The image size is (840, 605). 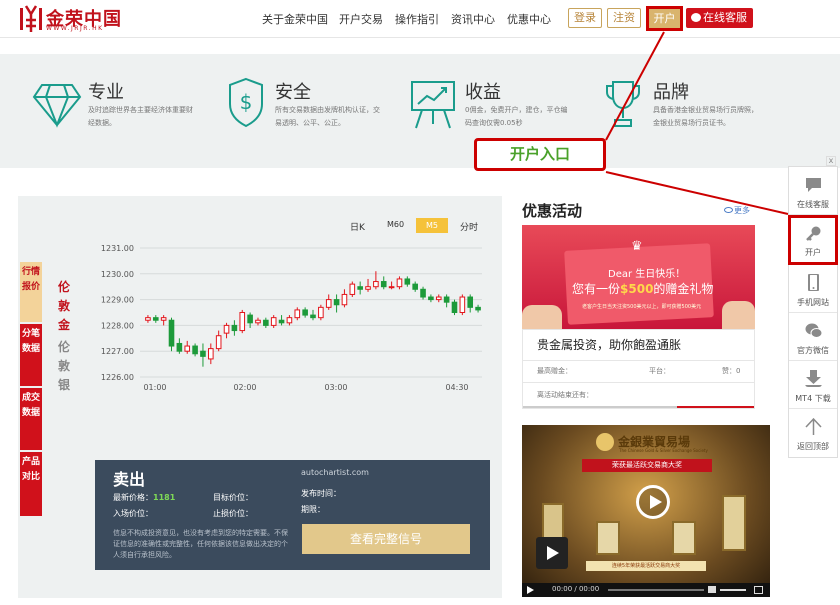 I want to click on stop-loss-label: 止损价位：, so click(x=233, y=513).